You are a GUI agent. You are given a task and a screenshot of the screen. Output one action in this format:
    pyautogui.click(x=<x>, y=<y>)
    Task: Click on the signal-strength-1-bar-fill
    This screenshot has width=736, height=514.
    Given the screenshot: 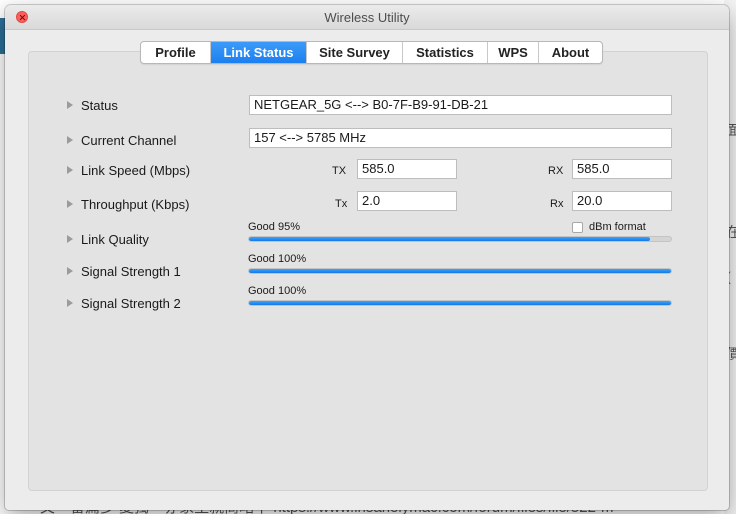 What is the action you would take?
    pyautogui.click(x=460, y=271)
    